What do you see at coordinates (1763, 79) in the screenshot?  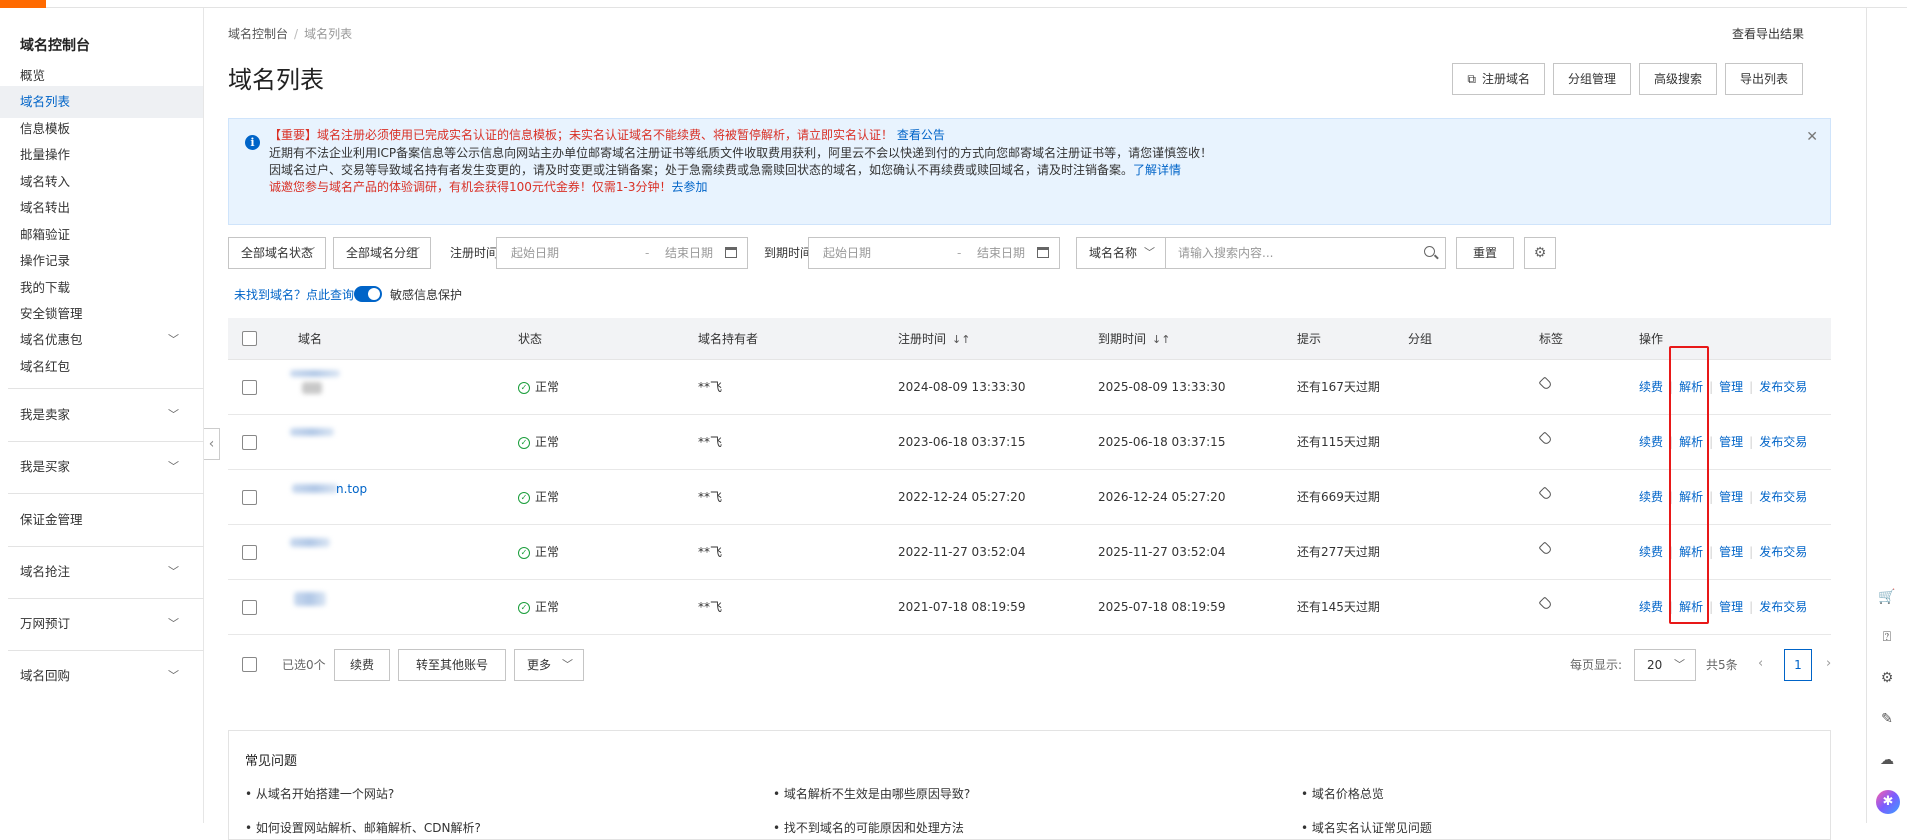 I see `export-list-button: 导出列表` at bounding box center [1763, 79].